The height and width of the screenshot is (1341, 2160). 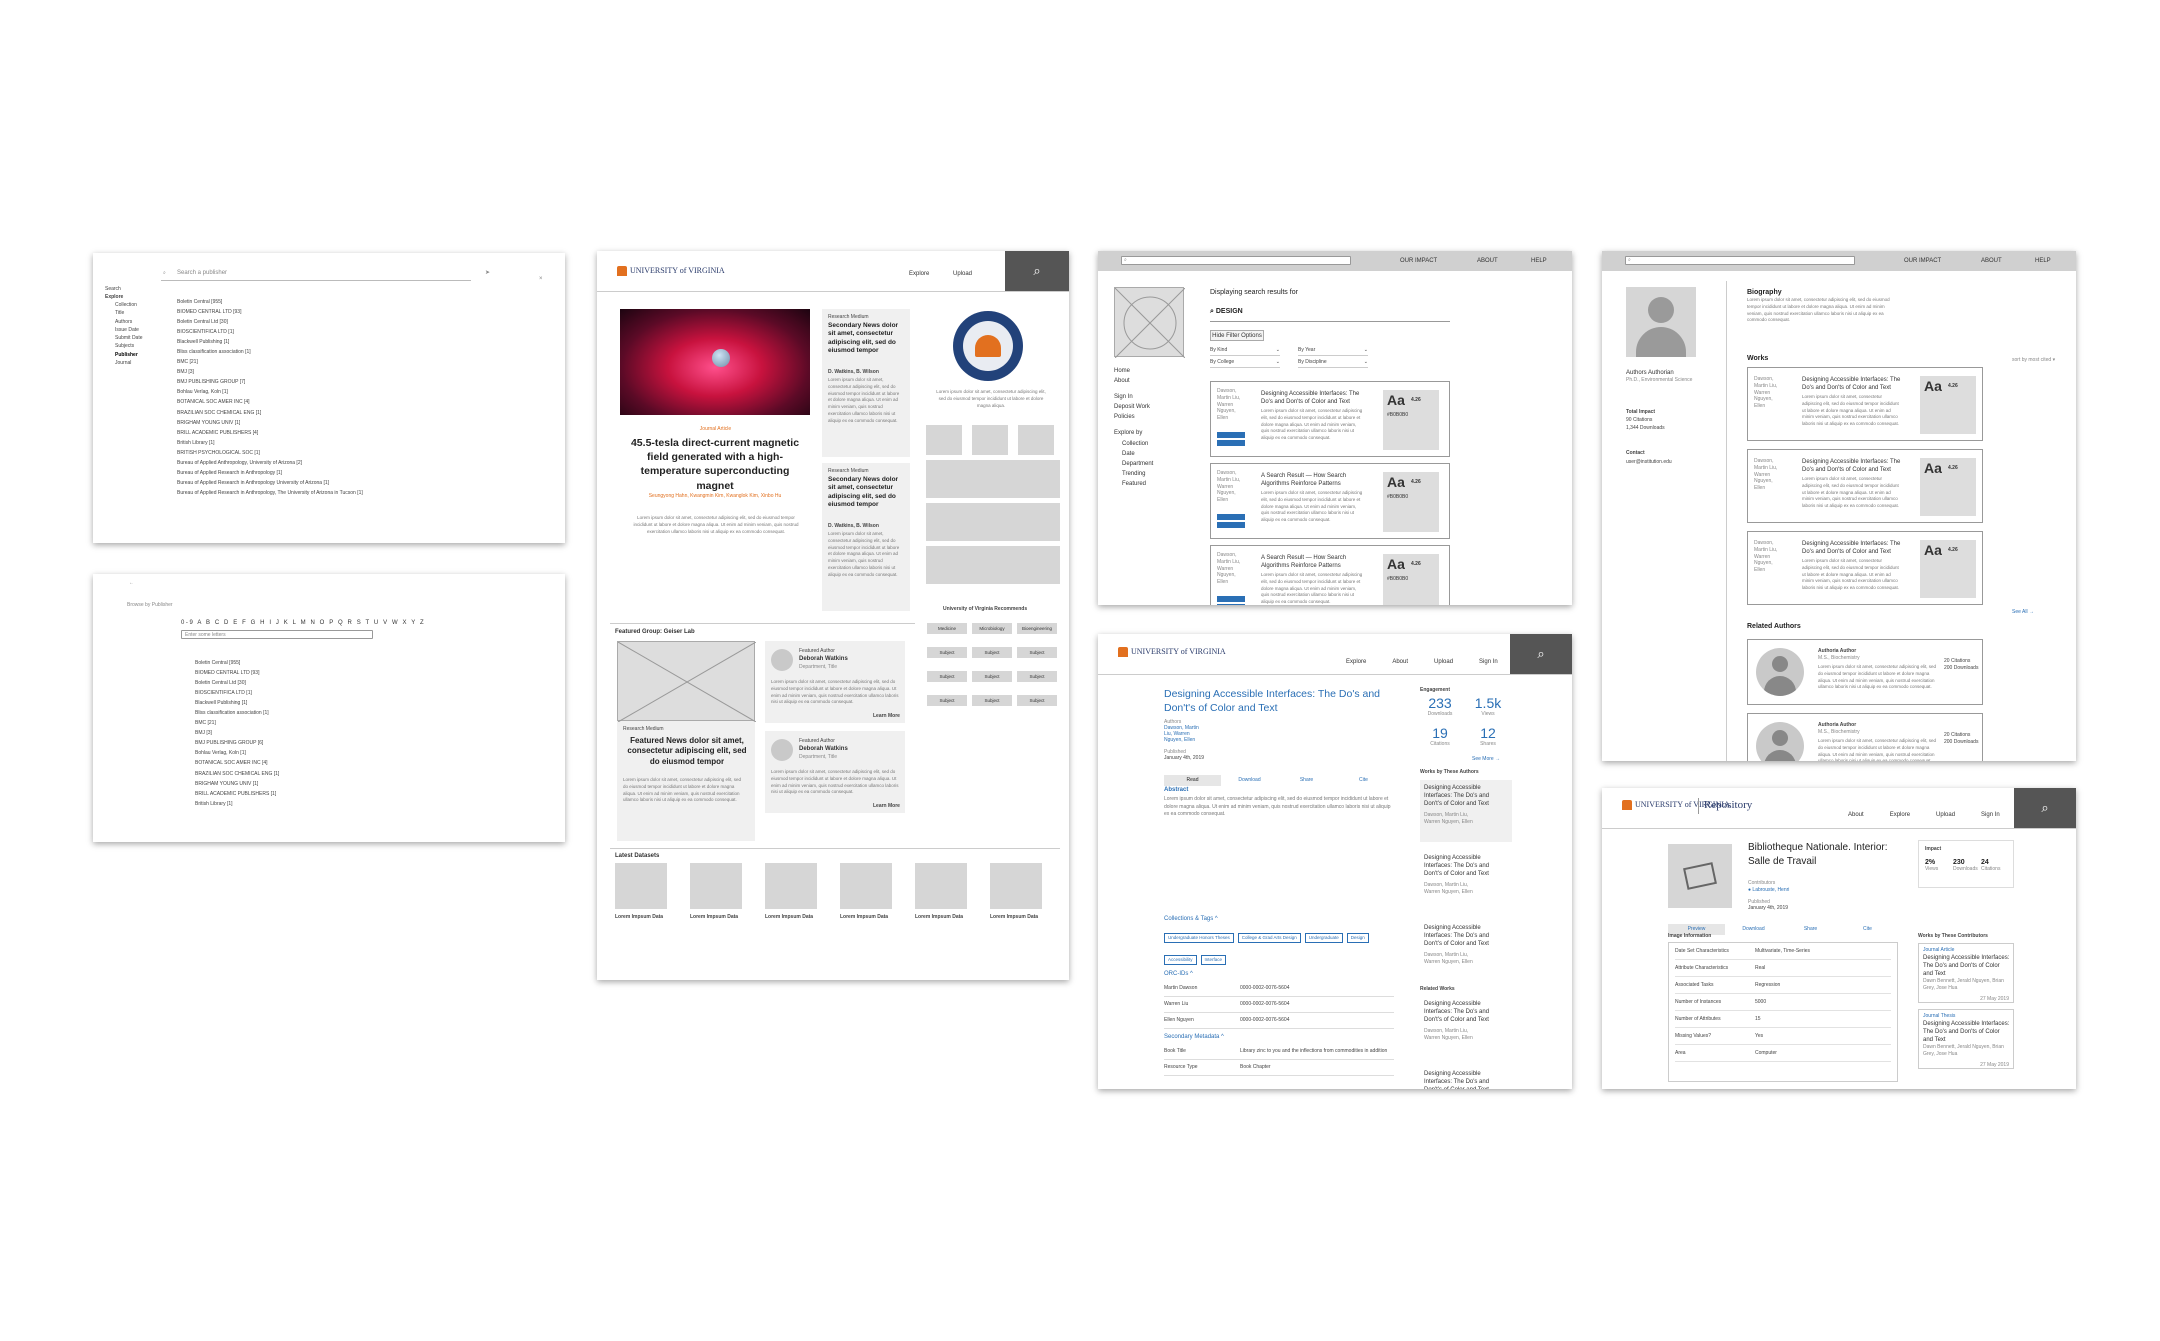 What do you see at coordinates (541, 279) in the screenshot?
I see `close-icon: ×` at bounding box center [541, 279].